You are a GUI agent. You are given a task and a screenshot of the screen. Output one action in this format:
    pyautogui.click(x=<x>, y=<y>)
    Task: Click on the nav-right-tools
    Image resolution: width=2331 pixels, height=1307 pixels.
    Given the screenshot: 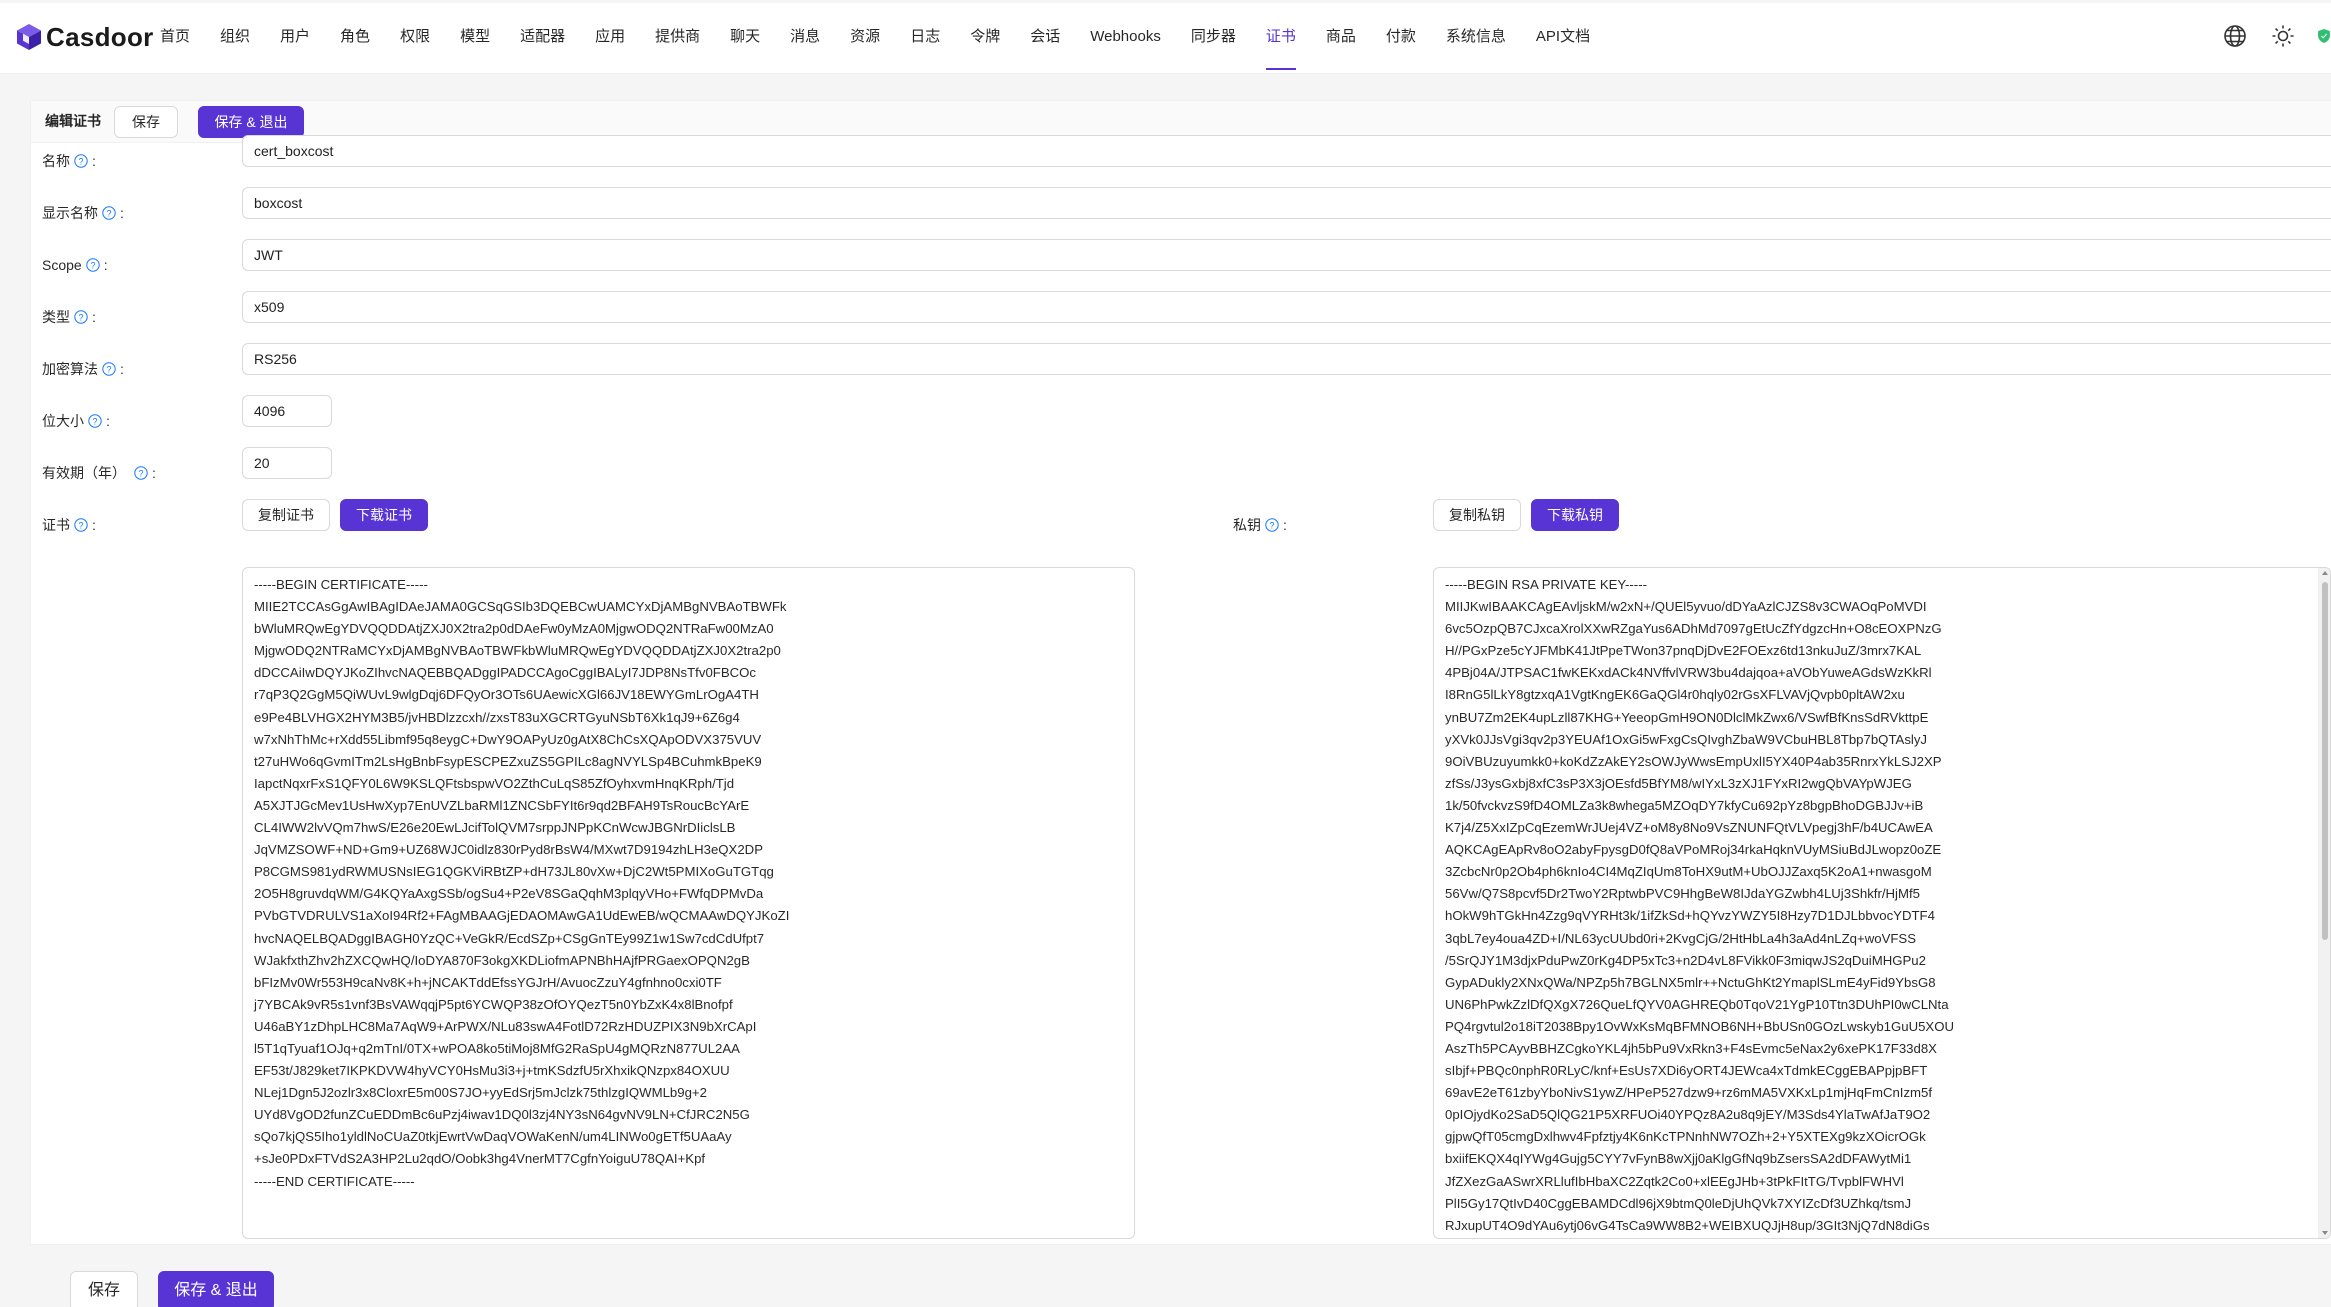 What is the action you would take?
    pyautogui.click(x=2276, y=36)
    